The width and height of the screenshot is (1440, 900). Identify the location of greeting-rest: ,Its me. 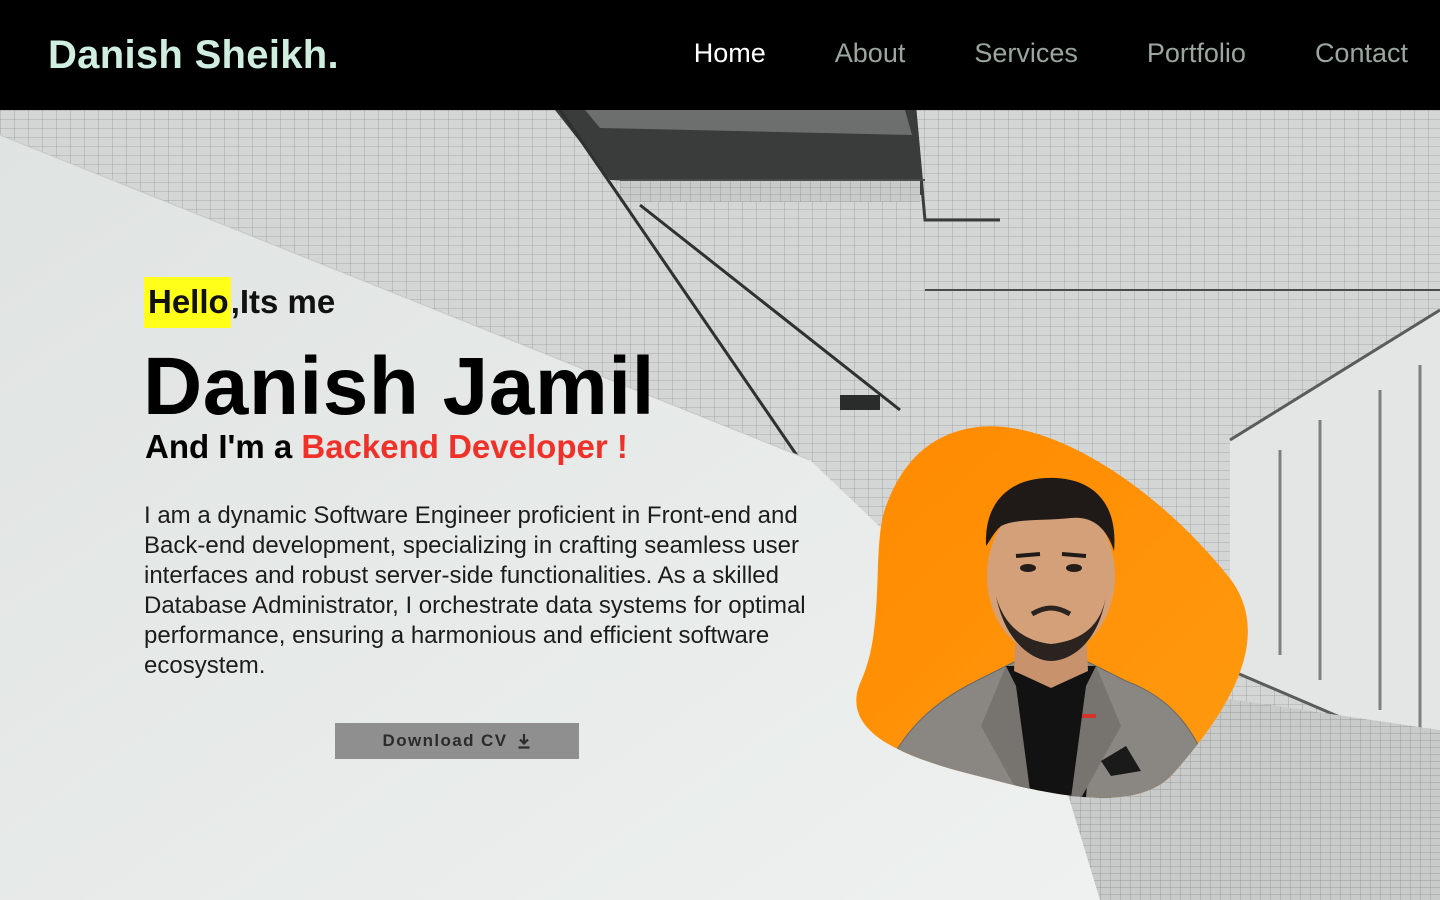
(283, 301).